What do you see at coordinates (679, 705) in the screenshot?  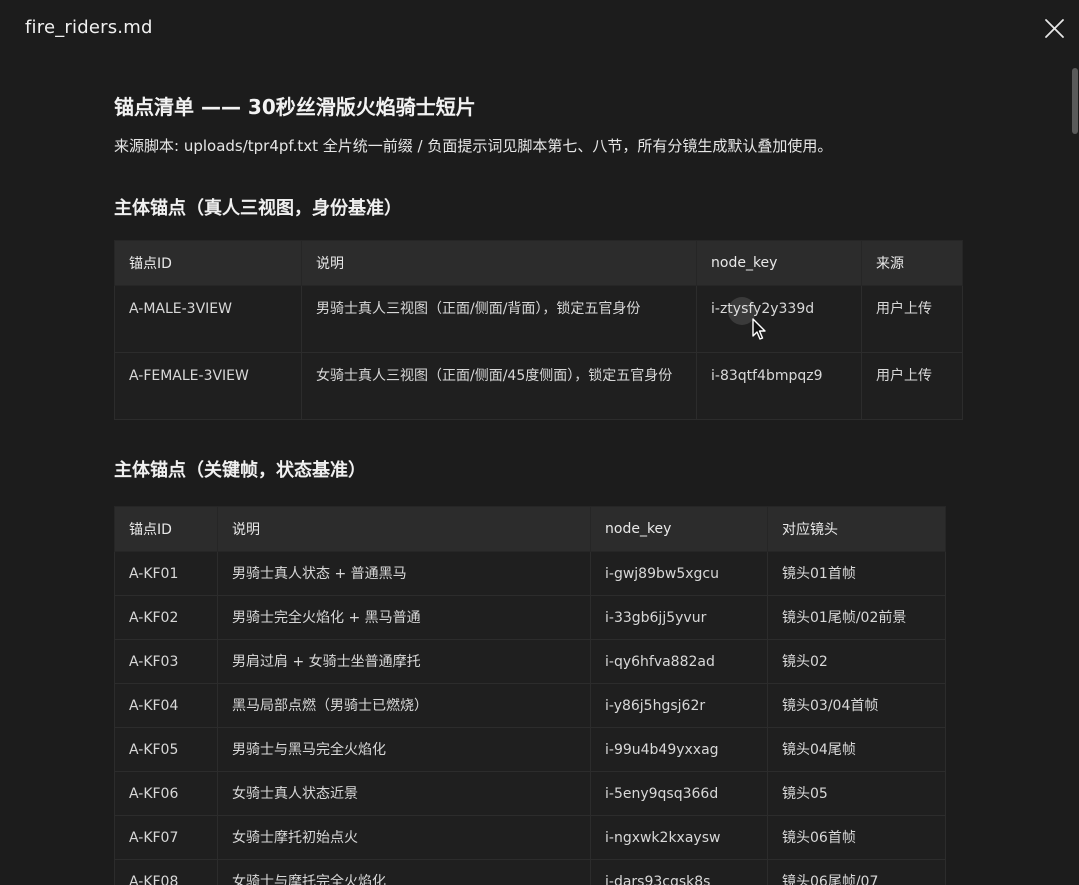 I see `node-key-cell: i-y86j5hgsj62r` at bounding box center [679, 705].